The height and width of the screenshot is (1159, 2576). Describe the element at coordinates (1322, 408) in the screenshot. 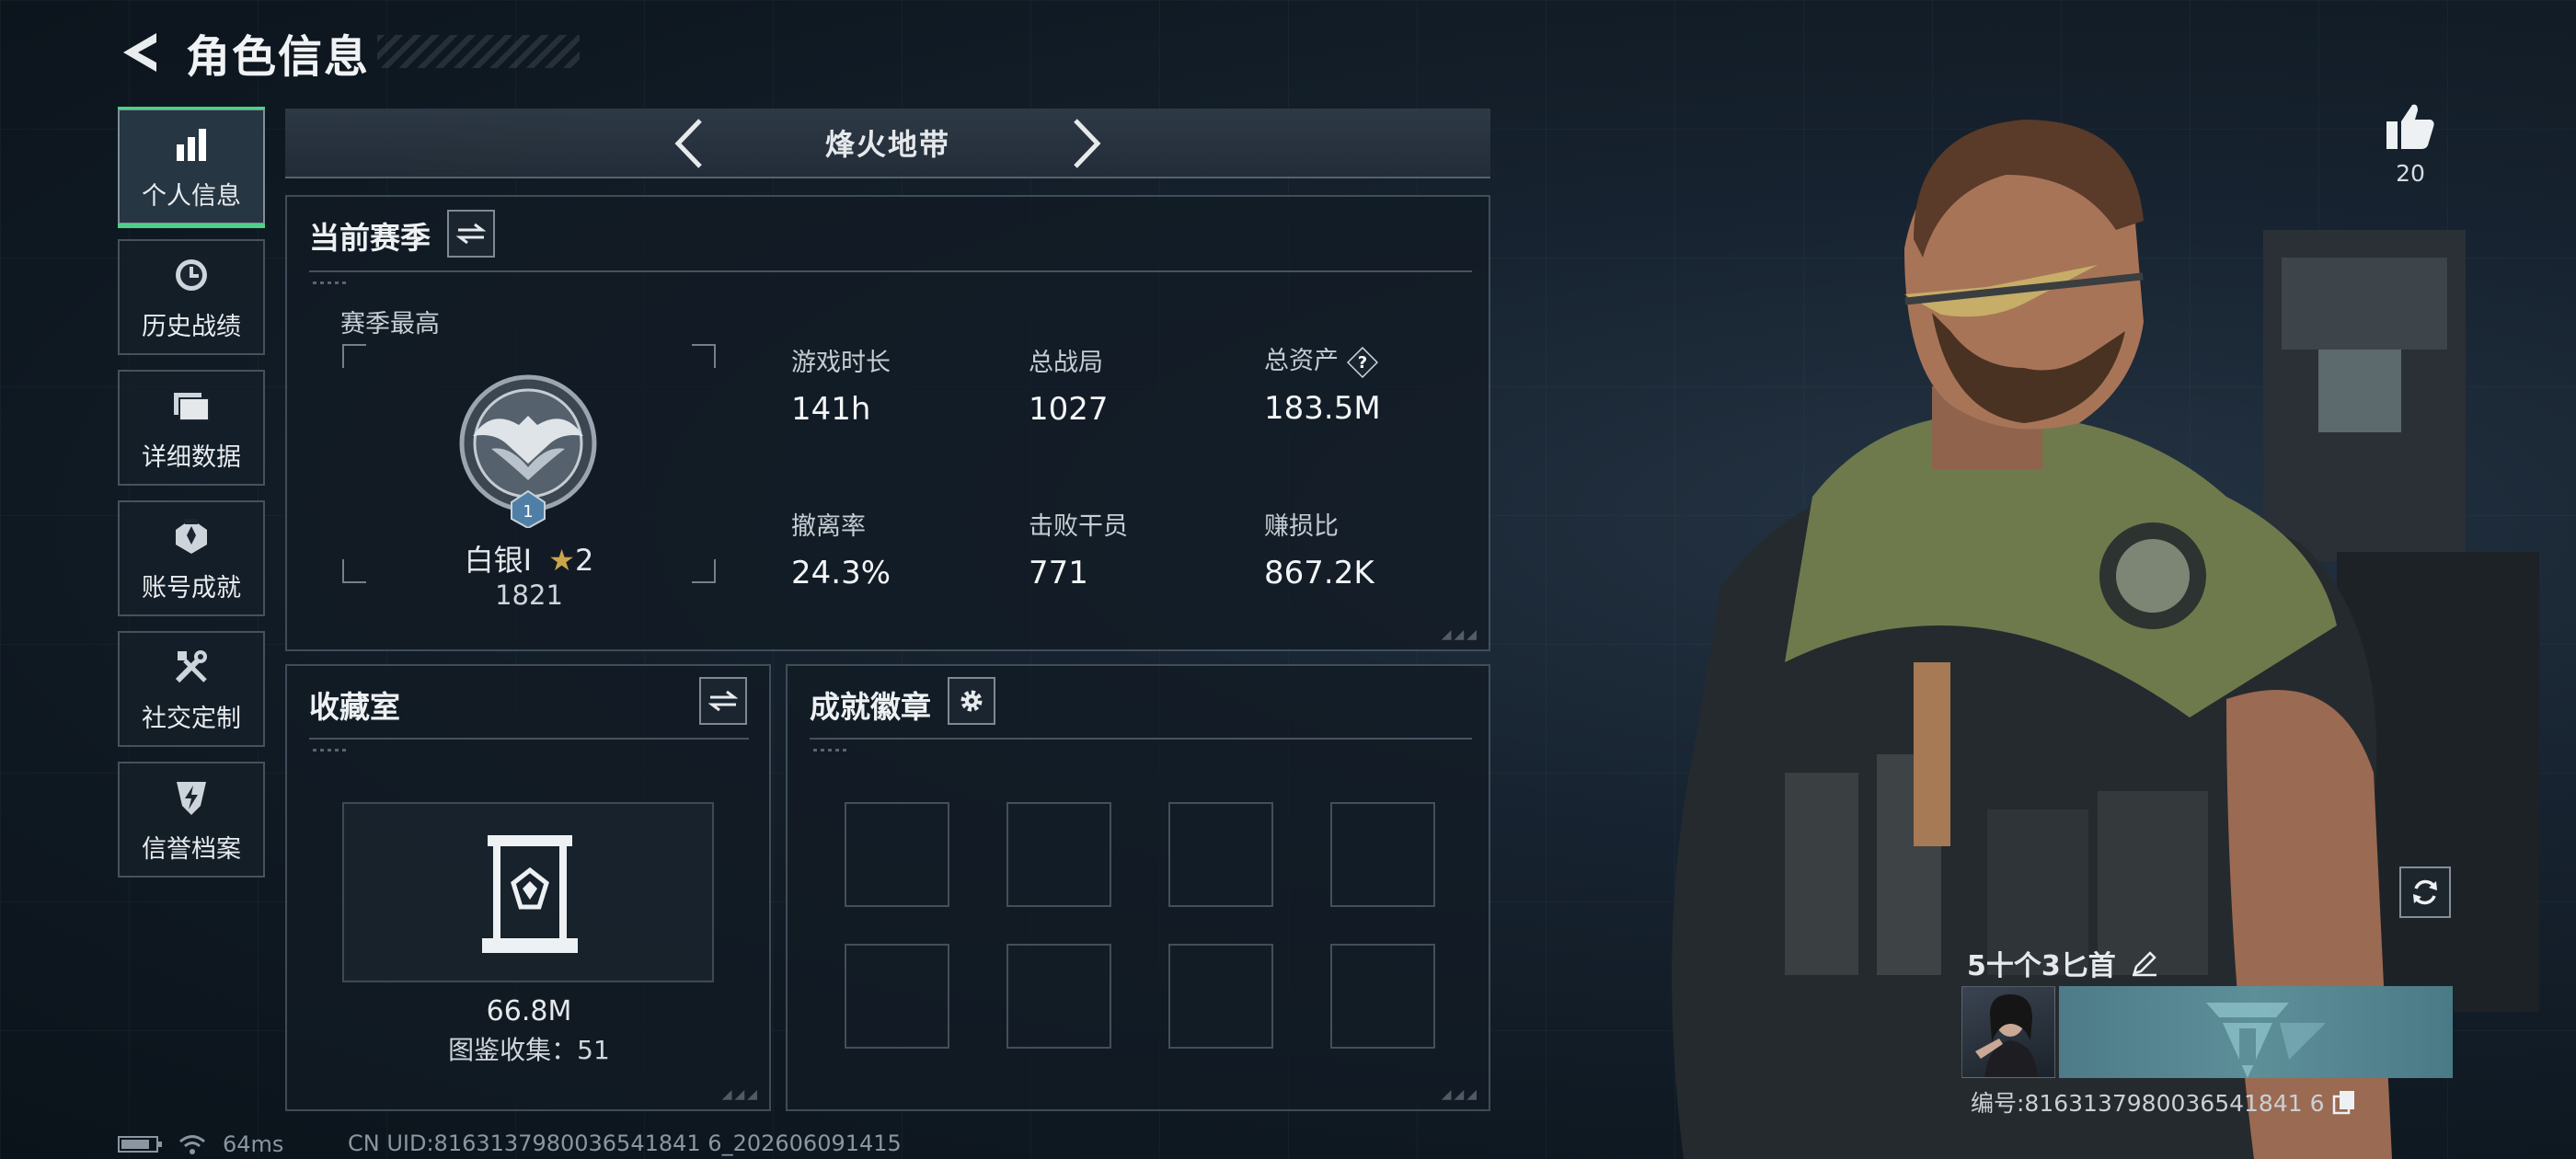

I see `stat-value: 183.5M` at that location.